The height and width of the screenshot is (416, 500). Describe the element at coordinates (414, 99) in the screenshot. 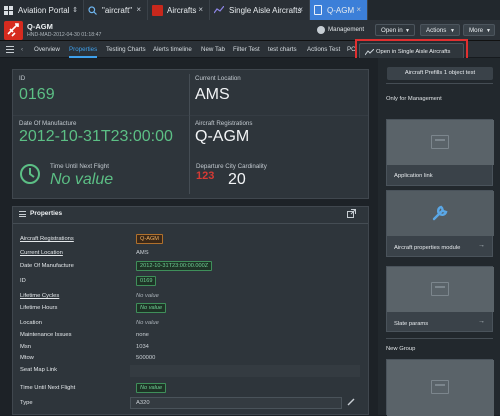

I see `only-for-management-heading: Only for Management` at that location.